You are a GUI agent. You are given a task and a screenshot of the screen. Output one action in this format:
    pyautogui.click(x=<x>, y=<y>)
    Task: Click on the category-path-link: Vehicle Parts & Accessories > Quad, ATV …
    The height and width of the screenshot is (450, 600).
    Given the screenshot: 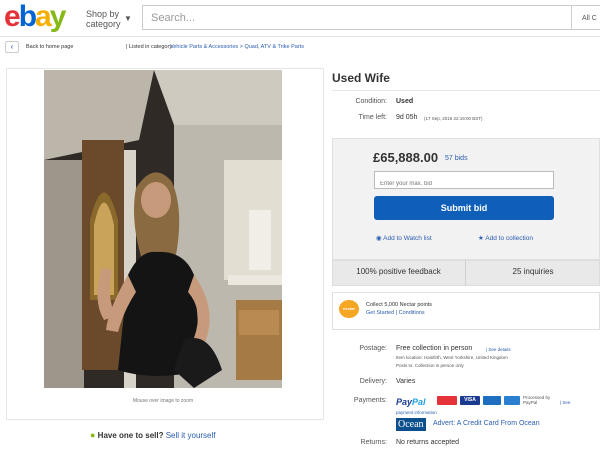 What is the action you would take?
    pyautogui.click(x=237, y=47)
    